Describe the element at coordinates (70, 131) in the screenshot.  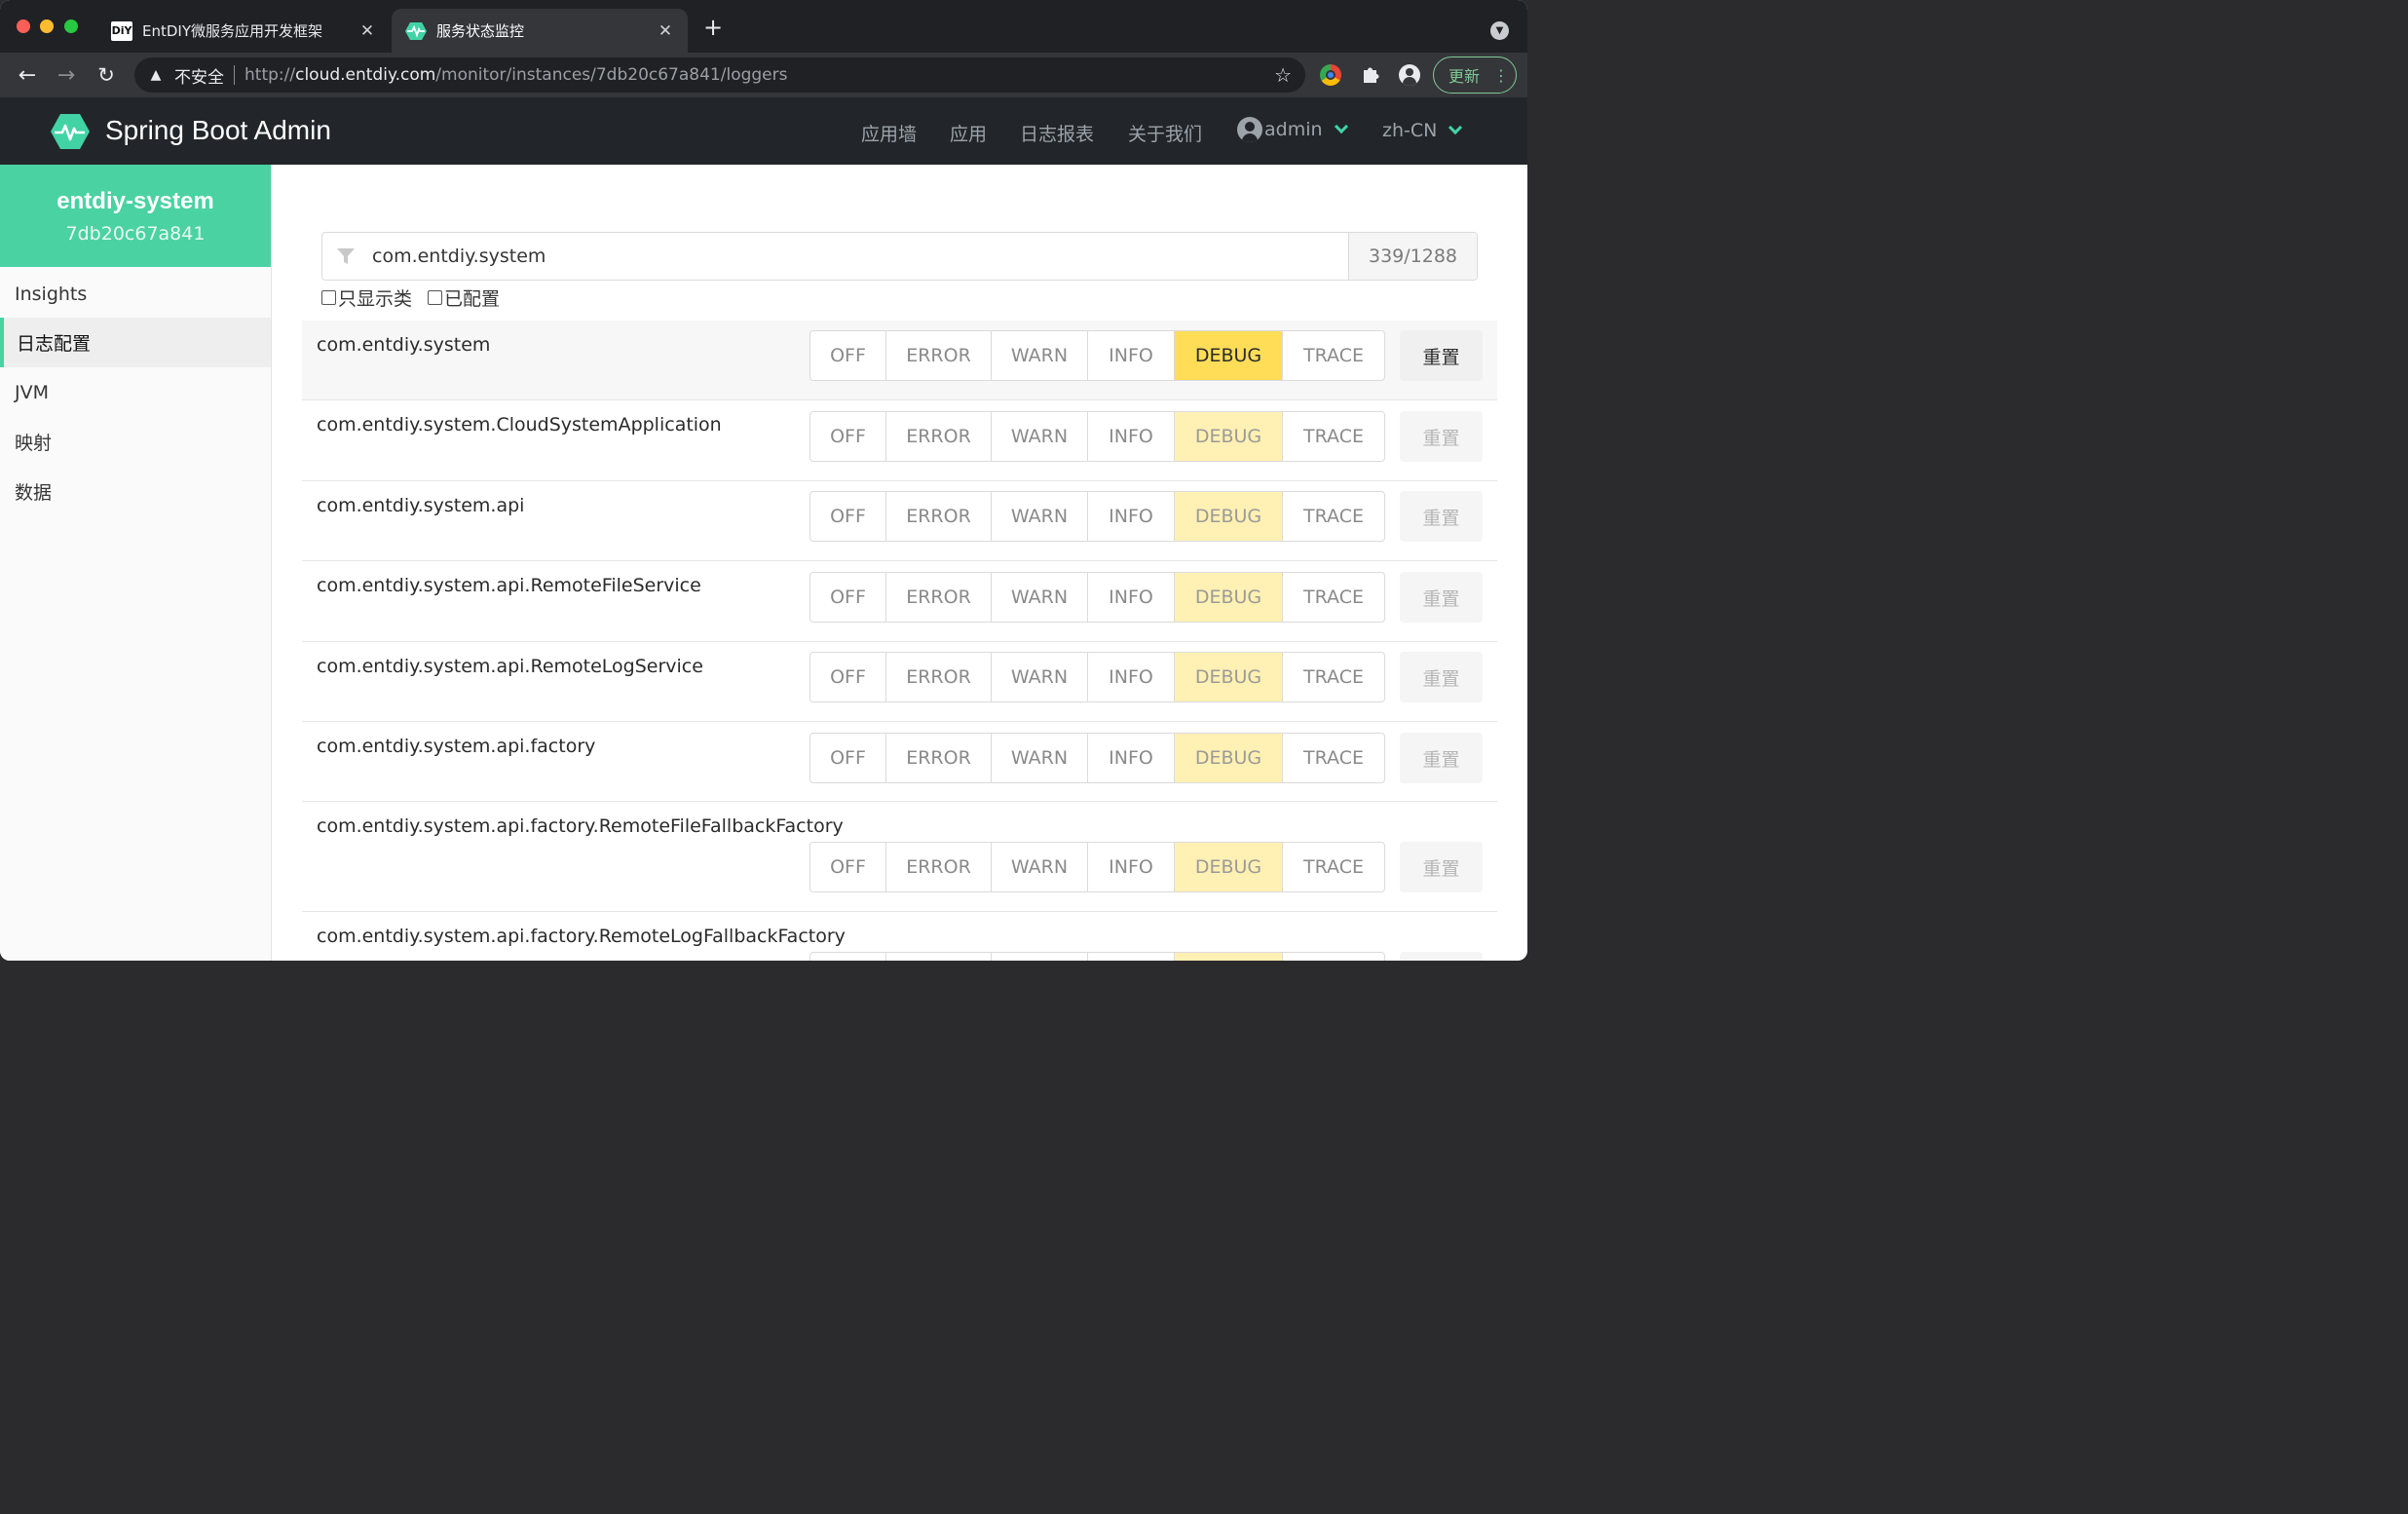
I see `spring-boot-admin-logo-icon` at that location.